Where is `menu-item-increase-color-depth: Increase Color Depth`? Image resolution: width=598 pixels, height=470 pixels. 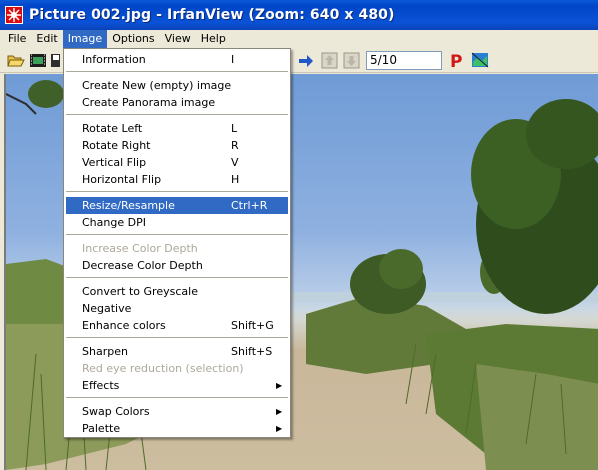 menu-item-increase-color-depth: Increase Color Depth is located at coordinates (177, 248).